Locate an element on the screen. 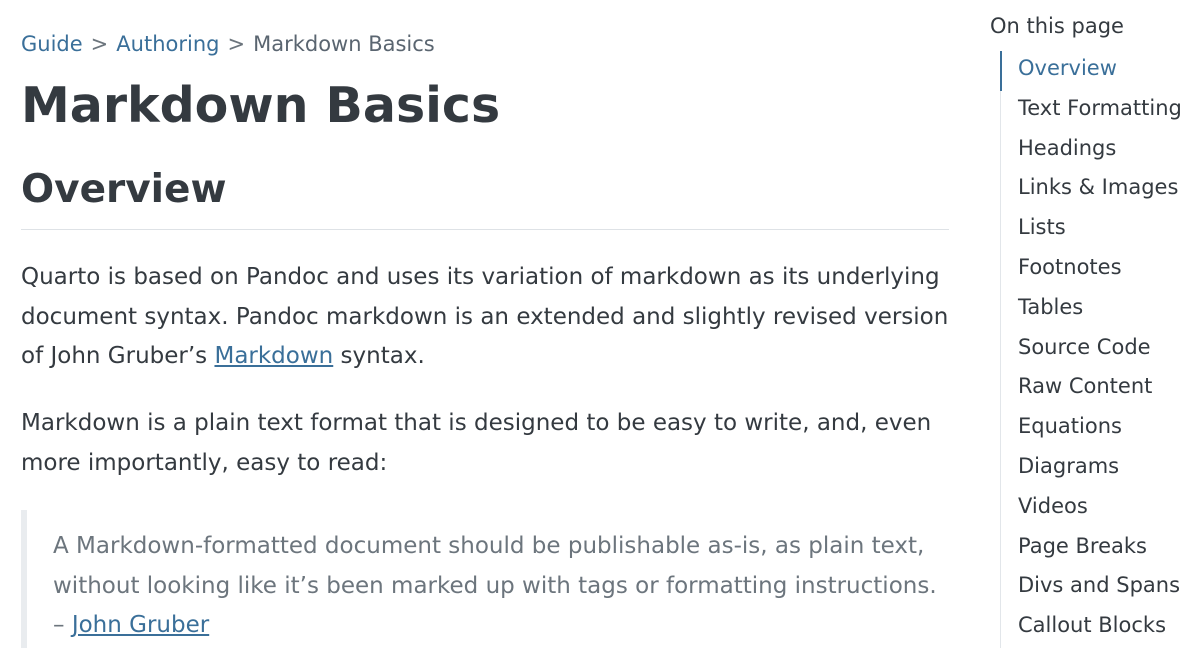  toc-item-source-code: Source Code is located at coordinates (1098, 350).